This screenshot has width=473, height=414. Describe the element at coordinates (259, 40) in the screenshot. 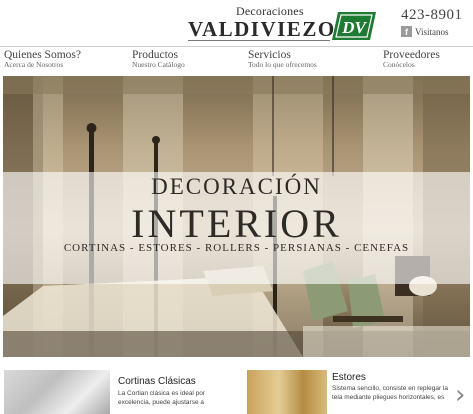

I see `brand-underline` at that location.